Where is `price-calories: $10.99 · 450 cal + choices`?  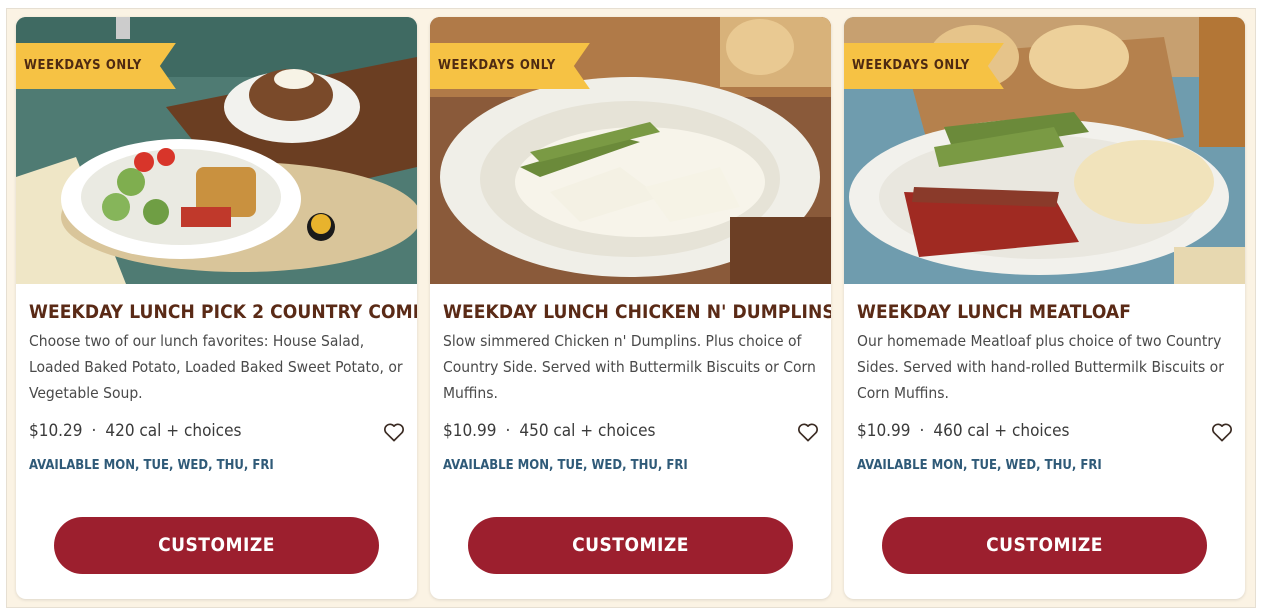
price-calories: $10.99 · 450 cal + choices is located at coordinates (549, 433).